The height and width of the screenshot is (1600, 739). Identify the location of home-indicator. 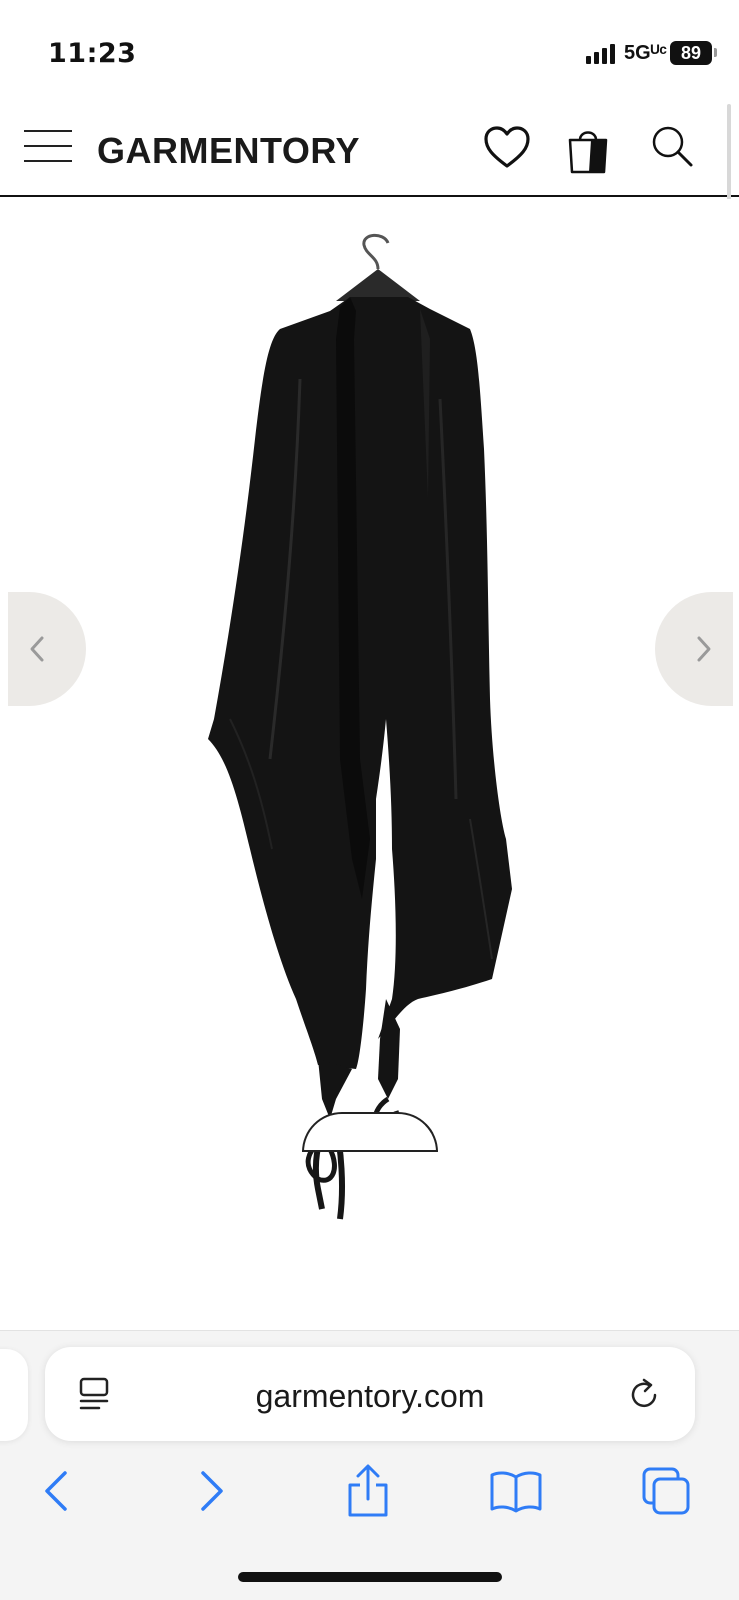
(370, 1577).